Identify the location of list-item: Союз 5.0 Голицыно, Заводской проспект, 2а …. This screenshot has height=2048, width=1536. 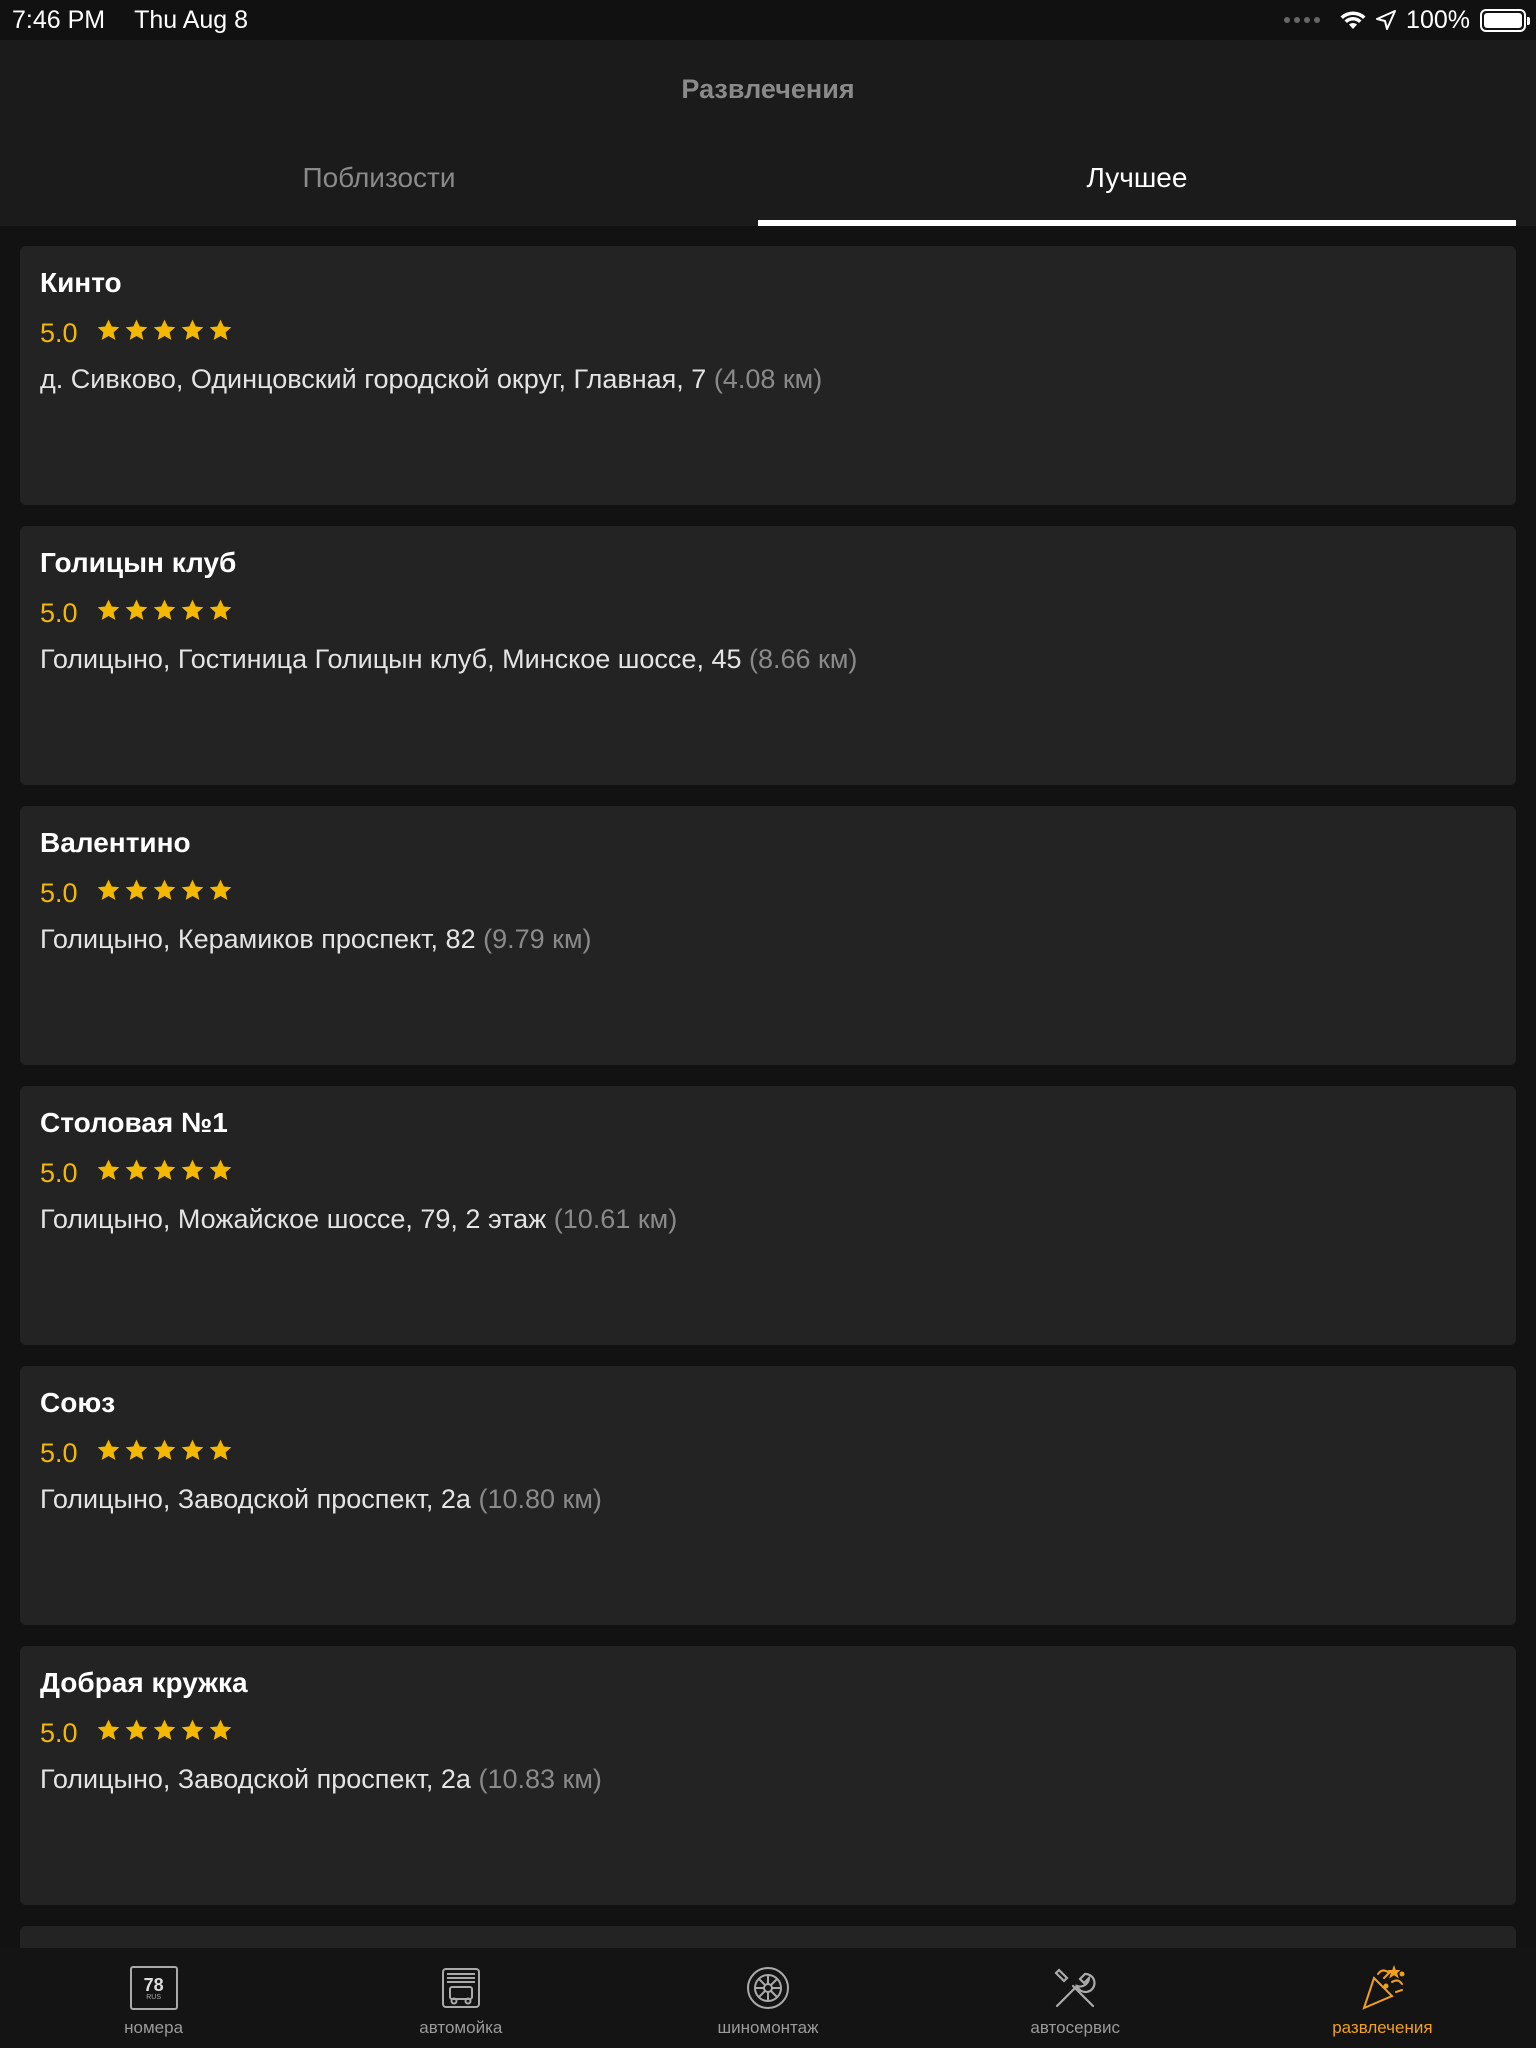
(768, 1495).